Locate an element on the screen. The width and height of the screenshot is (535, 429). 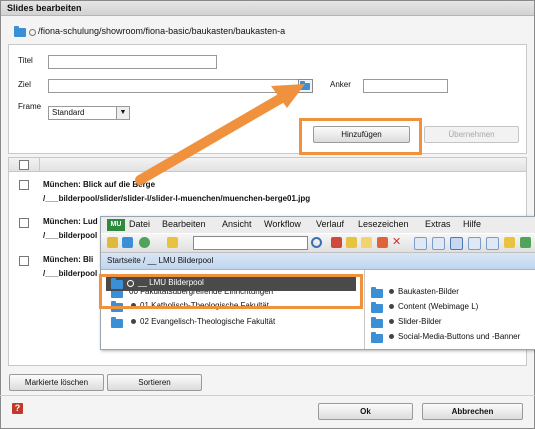
footer-divider is located at coordinates (267, 395).